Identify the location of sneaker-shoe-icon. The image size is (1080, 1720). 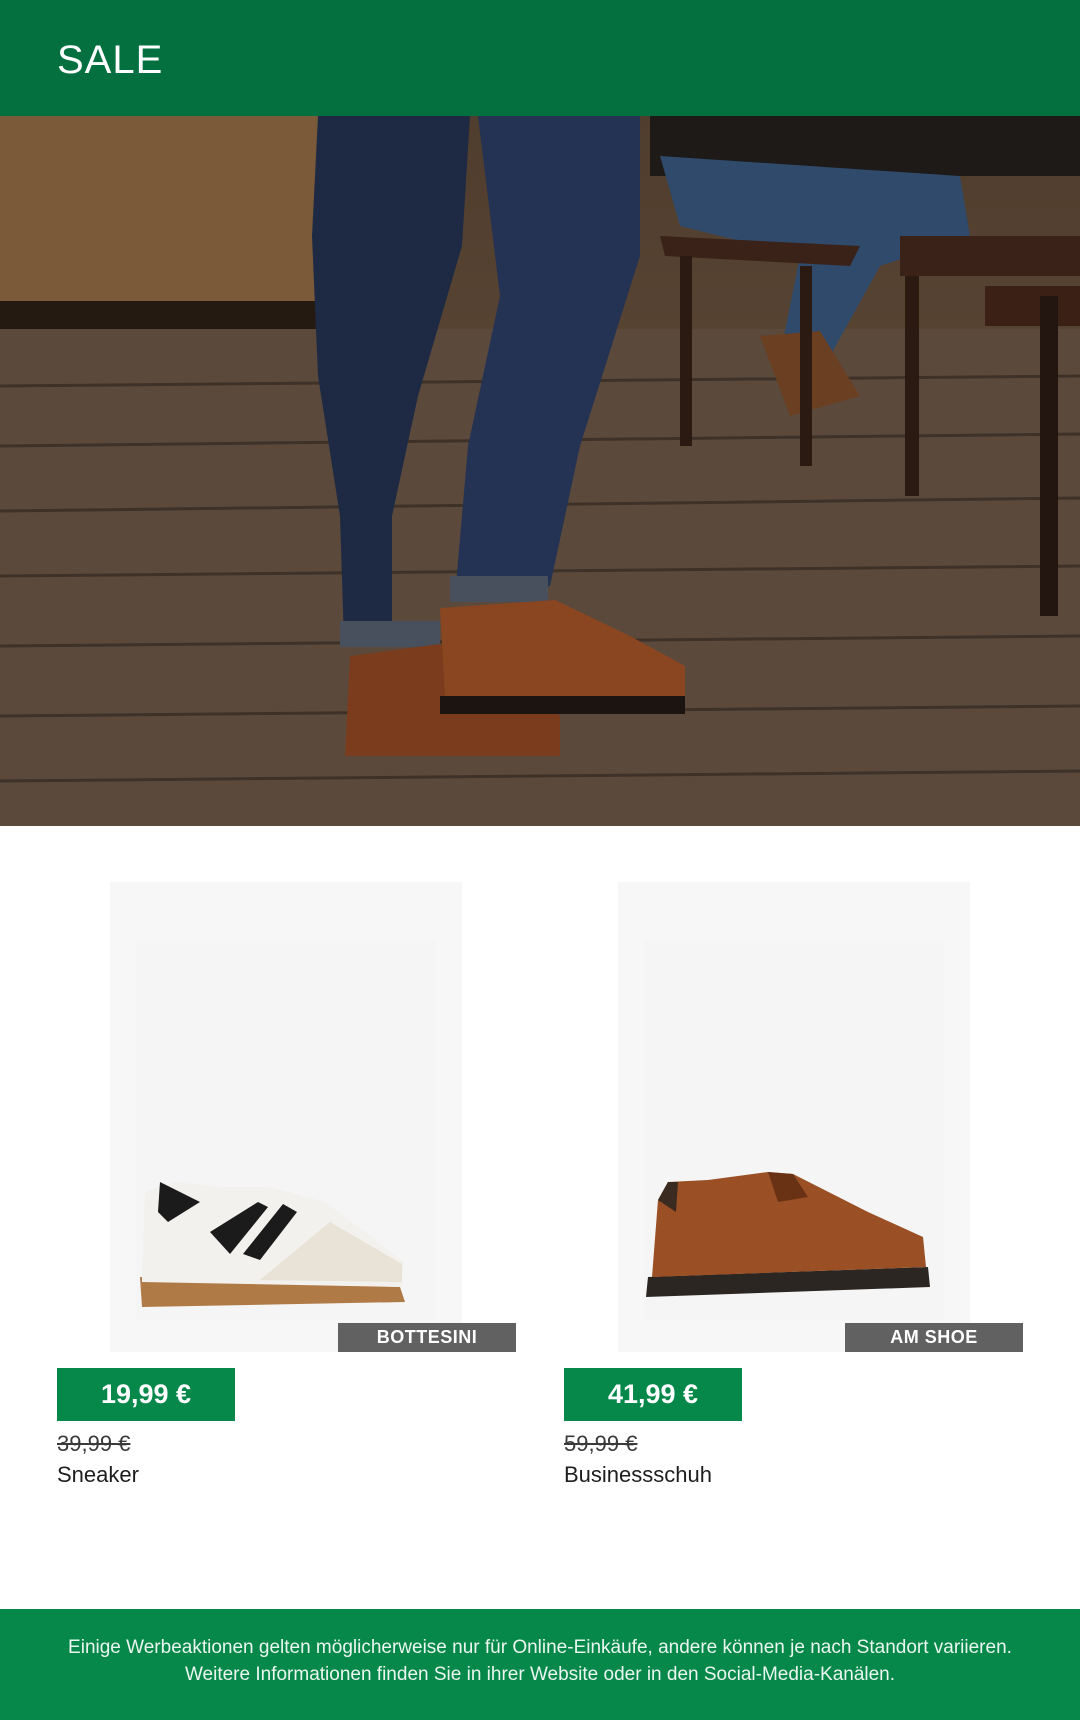
(272, 1244).